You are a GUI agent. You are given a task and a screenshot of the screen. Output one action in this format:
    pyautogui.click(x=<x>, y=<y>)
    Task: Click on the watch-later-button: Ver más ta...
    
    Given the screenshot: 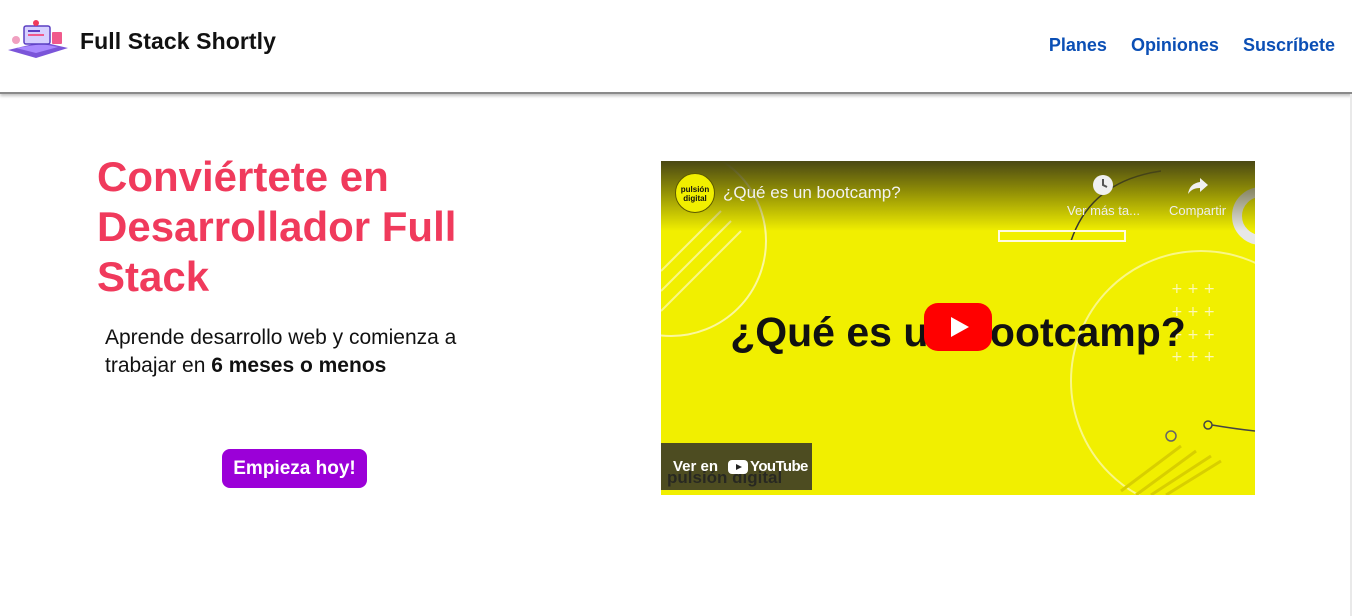 What is the action you would take?
    pyautogui.click(x=1103, y=195)
    